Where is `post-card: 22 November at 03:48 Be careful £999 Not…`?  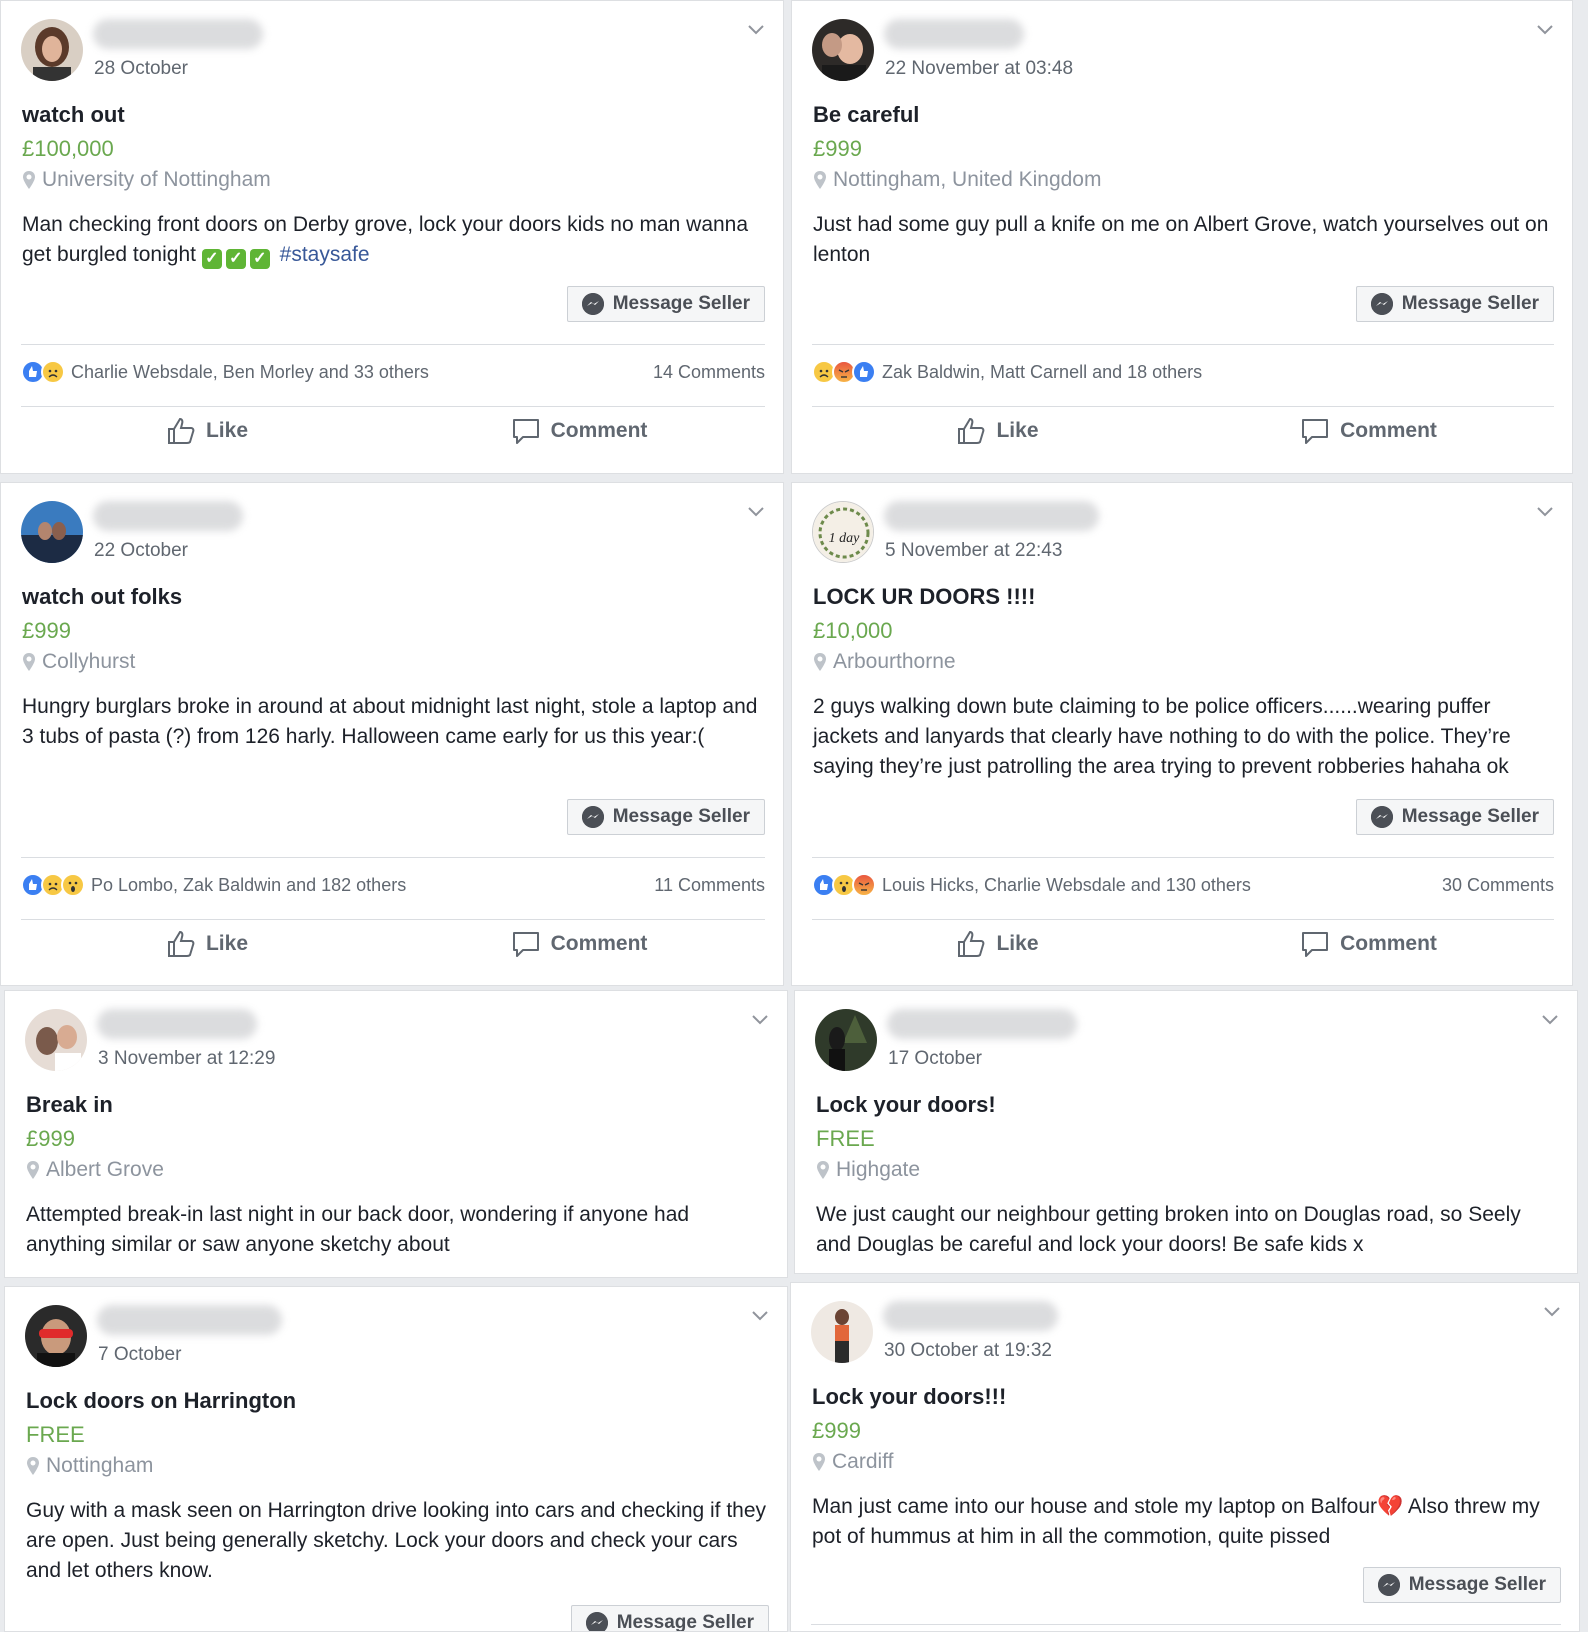
post-card: 22 November at 03:48 Be careful £999 Not… is located at coordinates (1182, 237).